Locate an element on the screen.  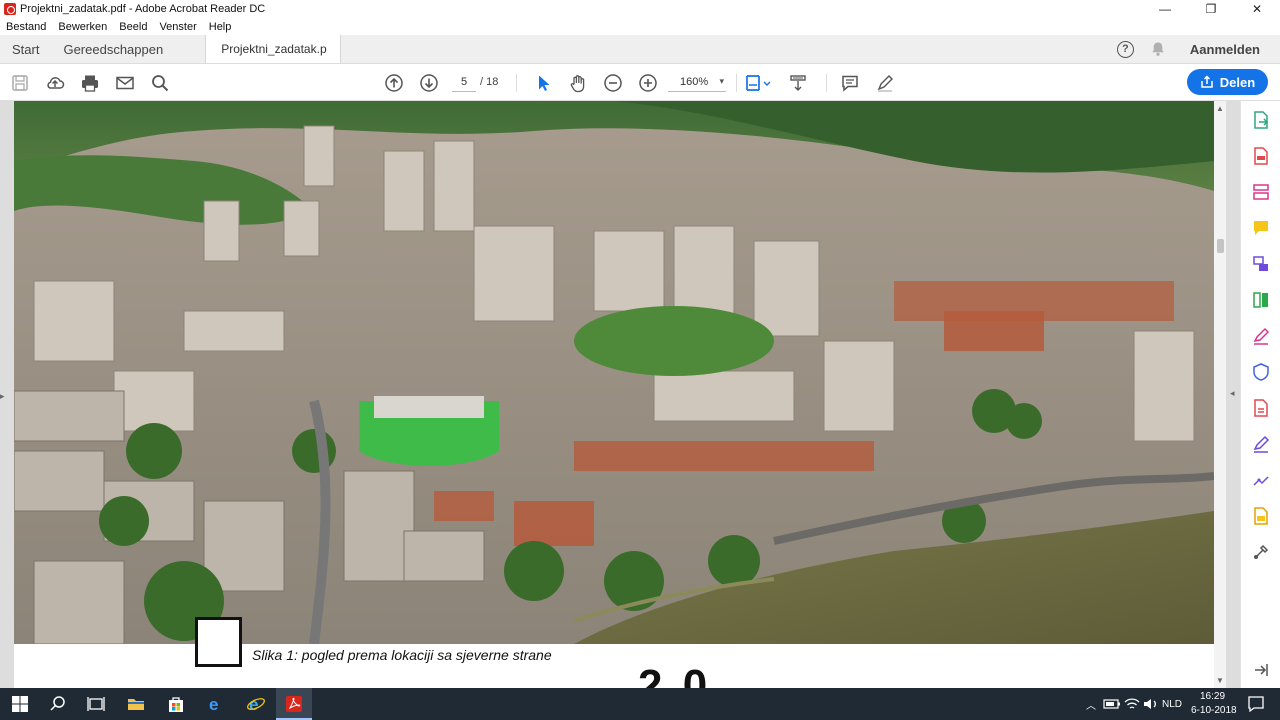
notifications-icon is located at coordinates (1256, 704).